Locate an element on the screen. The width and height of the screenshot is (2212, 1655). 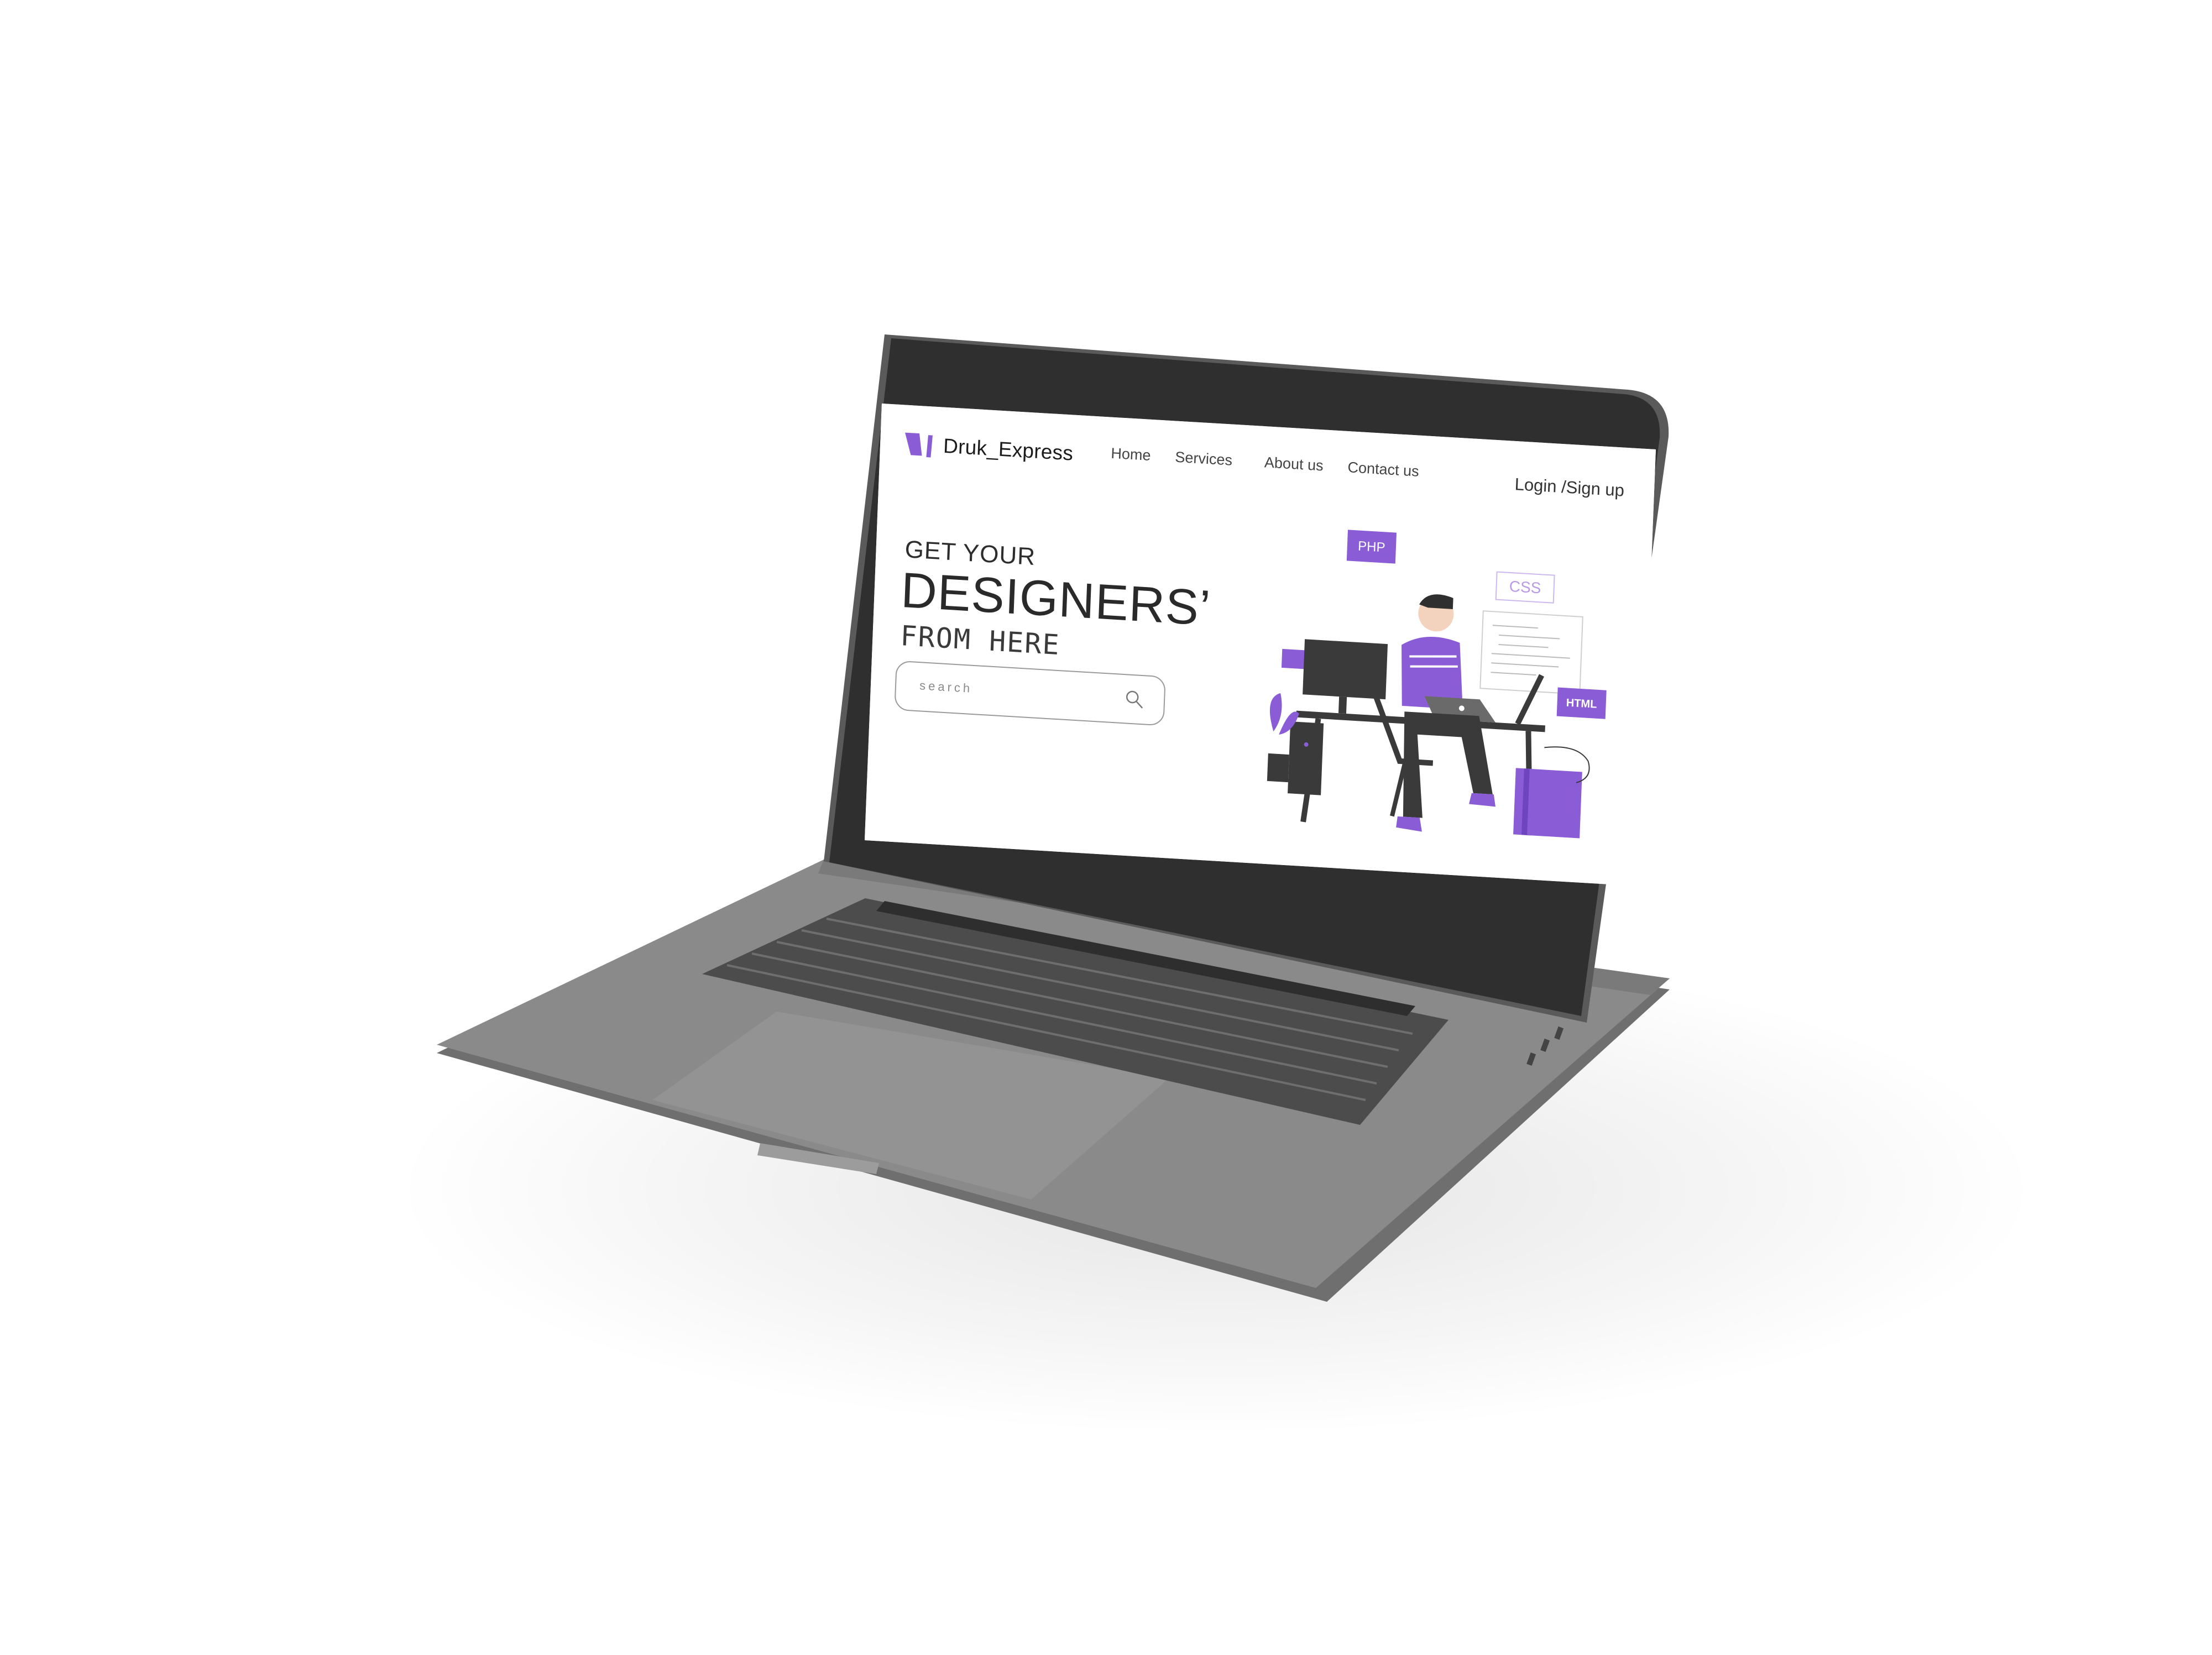
developer-illustration: PHP CSS HTML is located at coordinates (1435, 694).